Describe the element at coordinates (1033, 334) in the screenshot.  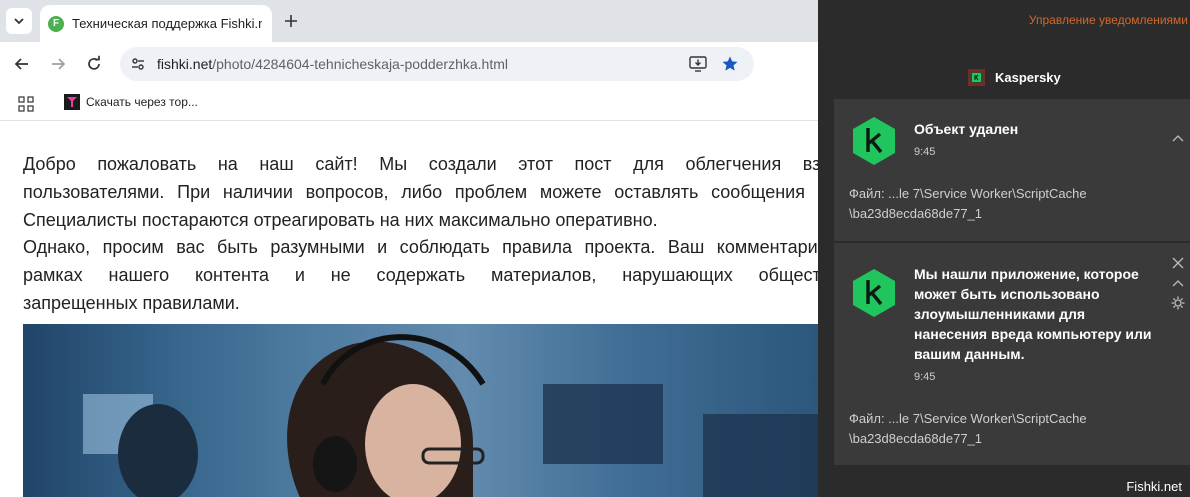
I see `title-line: нанесения вреда компьютеру или` at that location.